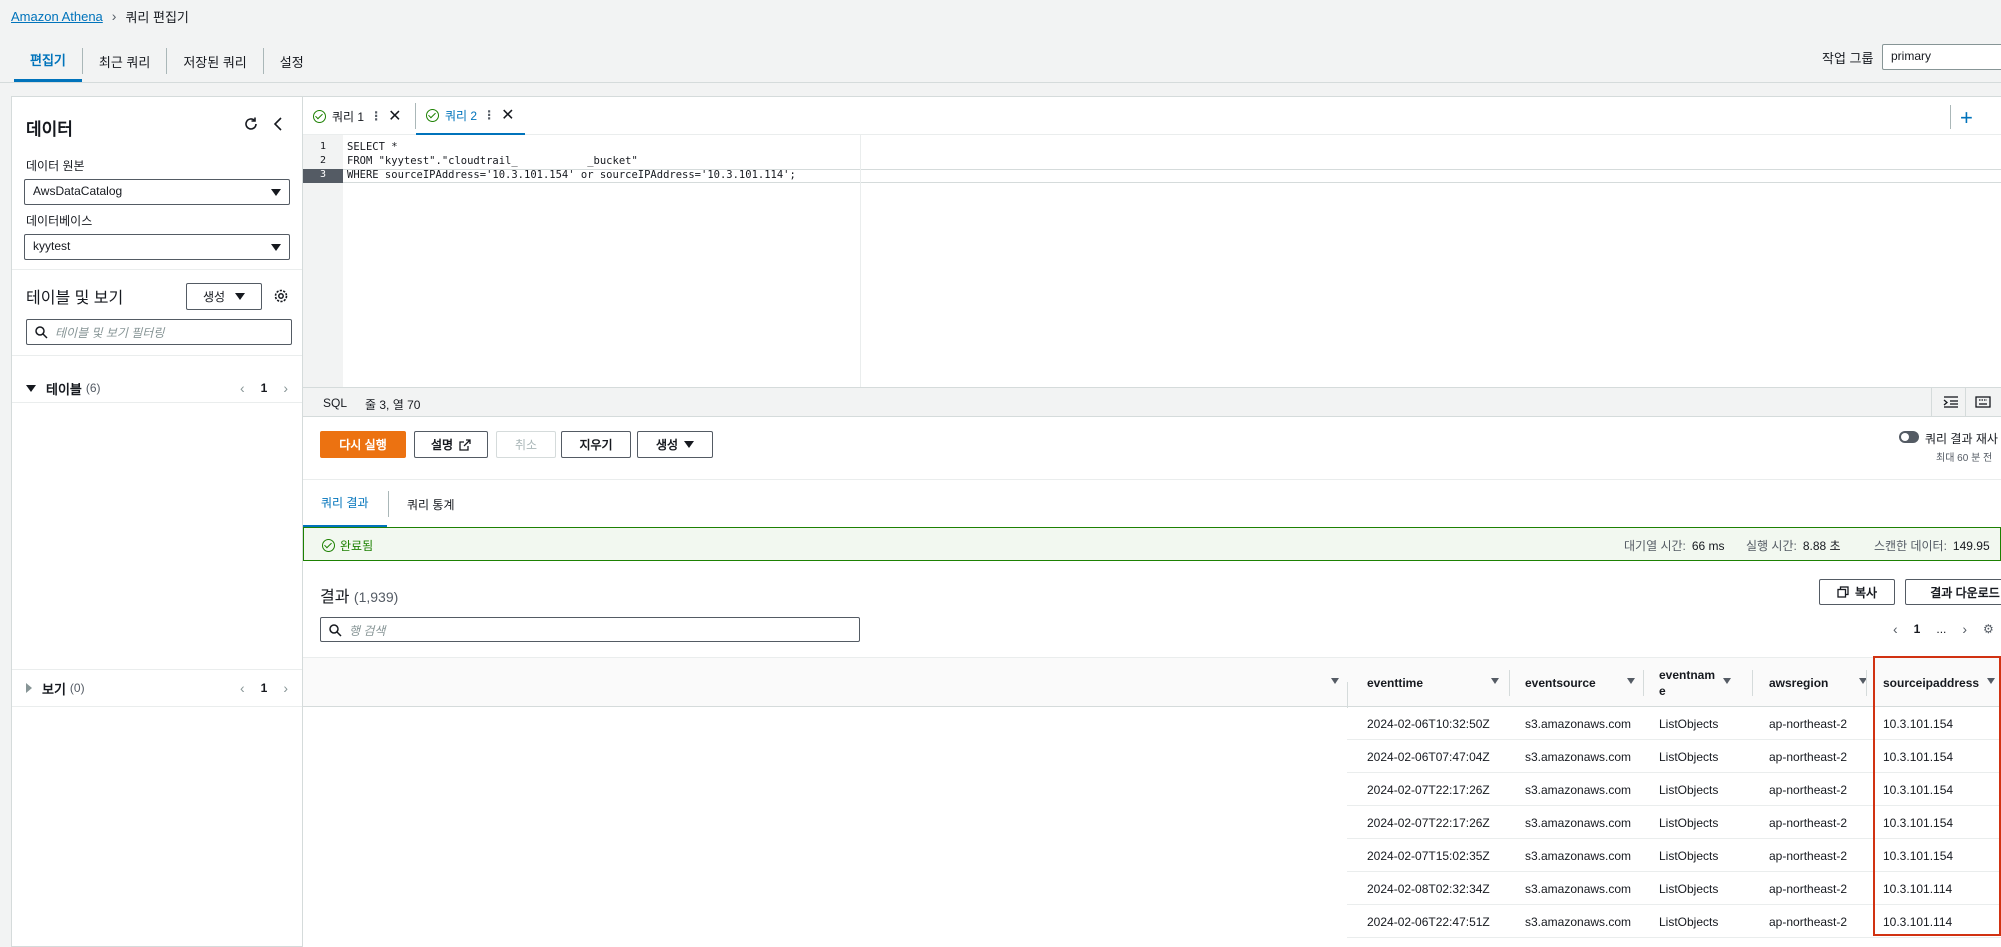  I want to click on column-header-eventsource: eventsource, so click(1584, 683).